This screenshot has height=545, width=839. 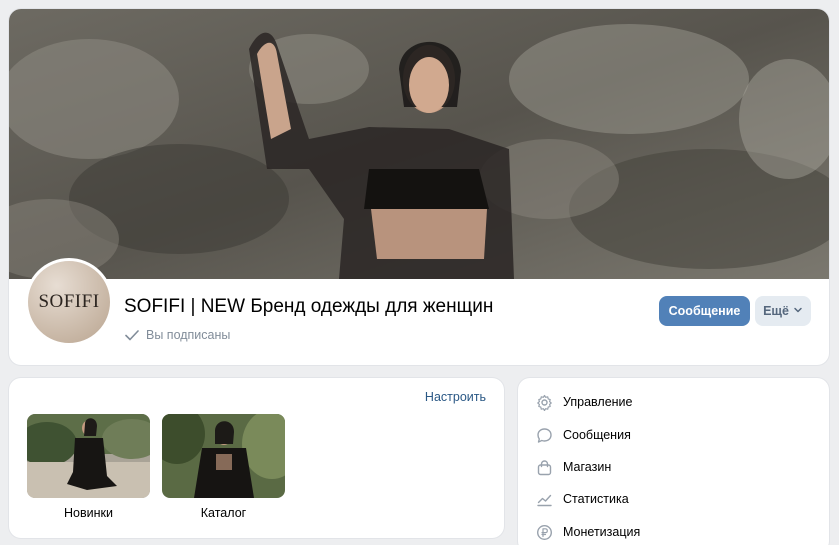 What do you see at coordinates (587, 467) in the screenshot?
I see `menu-item-label: Магазин` at bounding box center [587, 467].